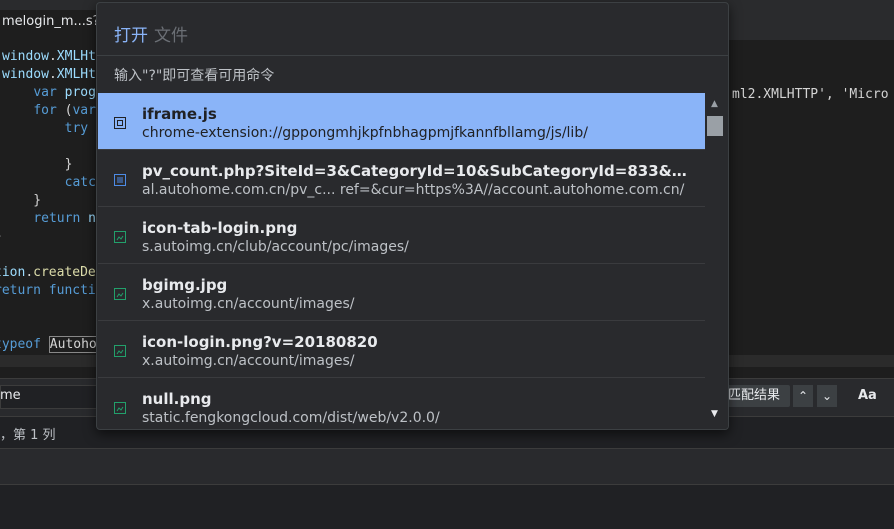 Image resolution: width=894 pixels, height=529 pixels. What do you see at coordinates (447, 506) in the screenshot?
I see `console-drawer` at bounding box center [447, 506].